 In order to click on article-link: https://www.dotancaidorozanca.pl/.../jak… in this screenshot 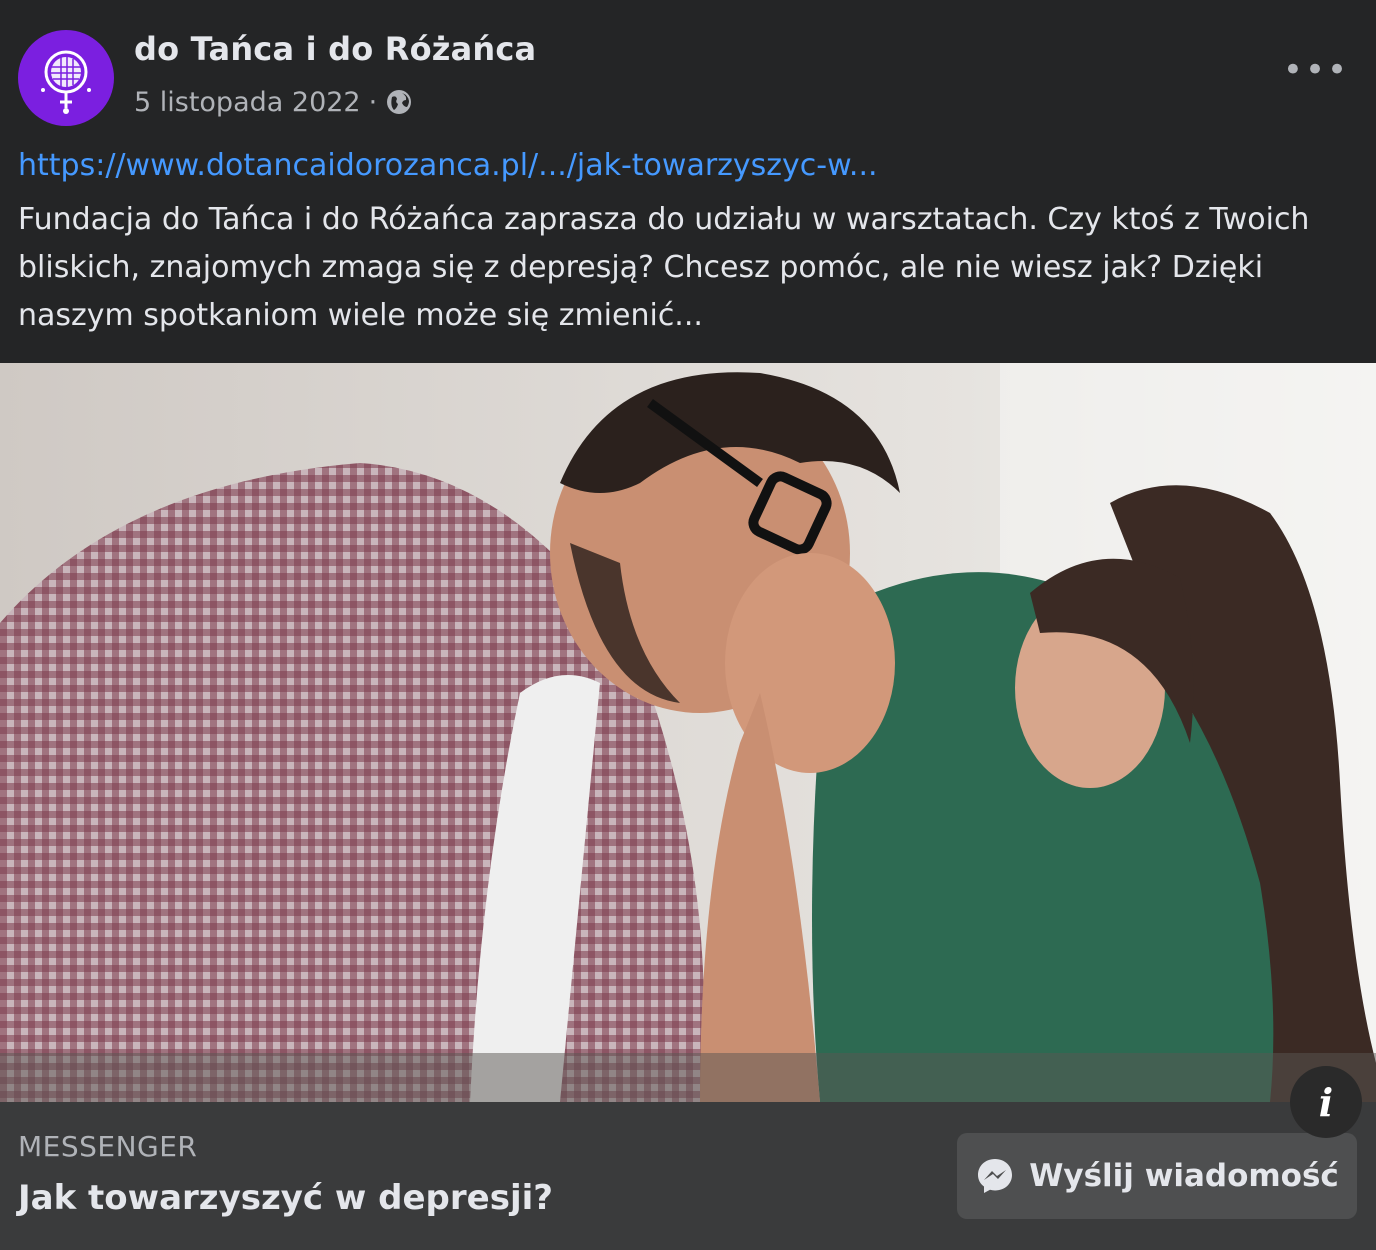, I will do `click(448, 165)`.